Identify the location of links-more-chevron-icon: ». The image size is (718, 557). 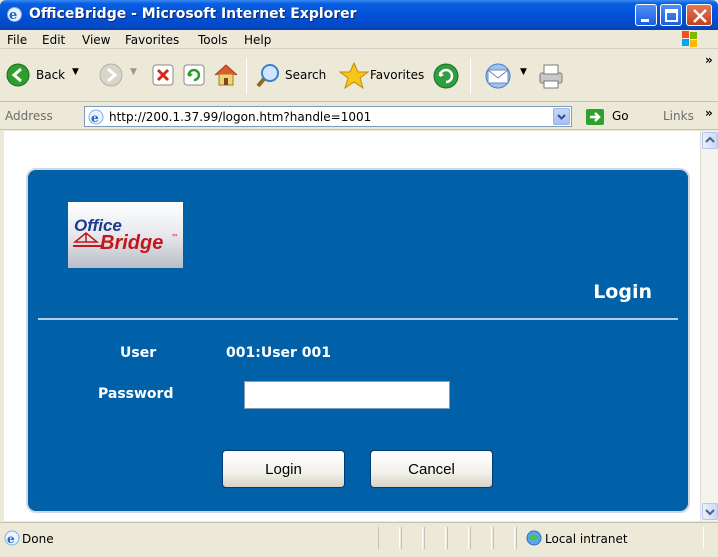
(709, 113).